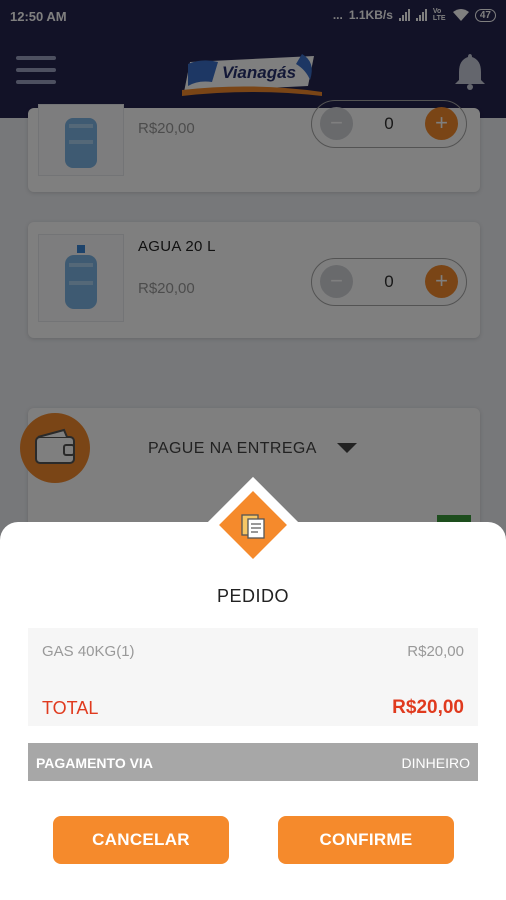 Image resolution: width=506 pixels, height=900 pixels. What do you see at coordinates (88, 651) in the screenshot?
I see `order-item-name: GAS 40KG(1)` at bounding box center [88, 651].